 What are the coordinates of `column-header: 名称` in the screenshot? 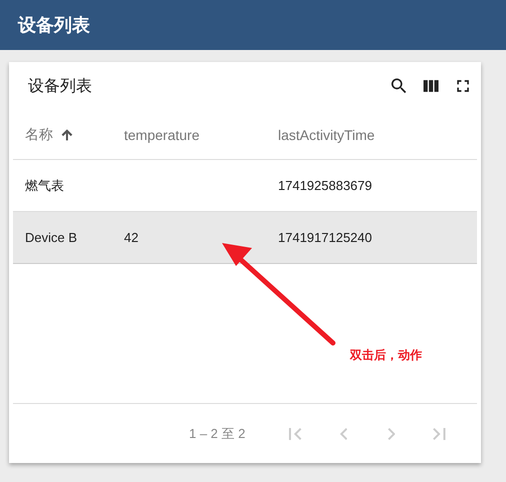 It's located at (39, 135).